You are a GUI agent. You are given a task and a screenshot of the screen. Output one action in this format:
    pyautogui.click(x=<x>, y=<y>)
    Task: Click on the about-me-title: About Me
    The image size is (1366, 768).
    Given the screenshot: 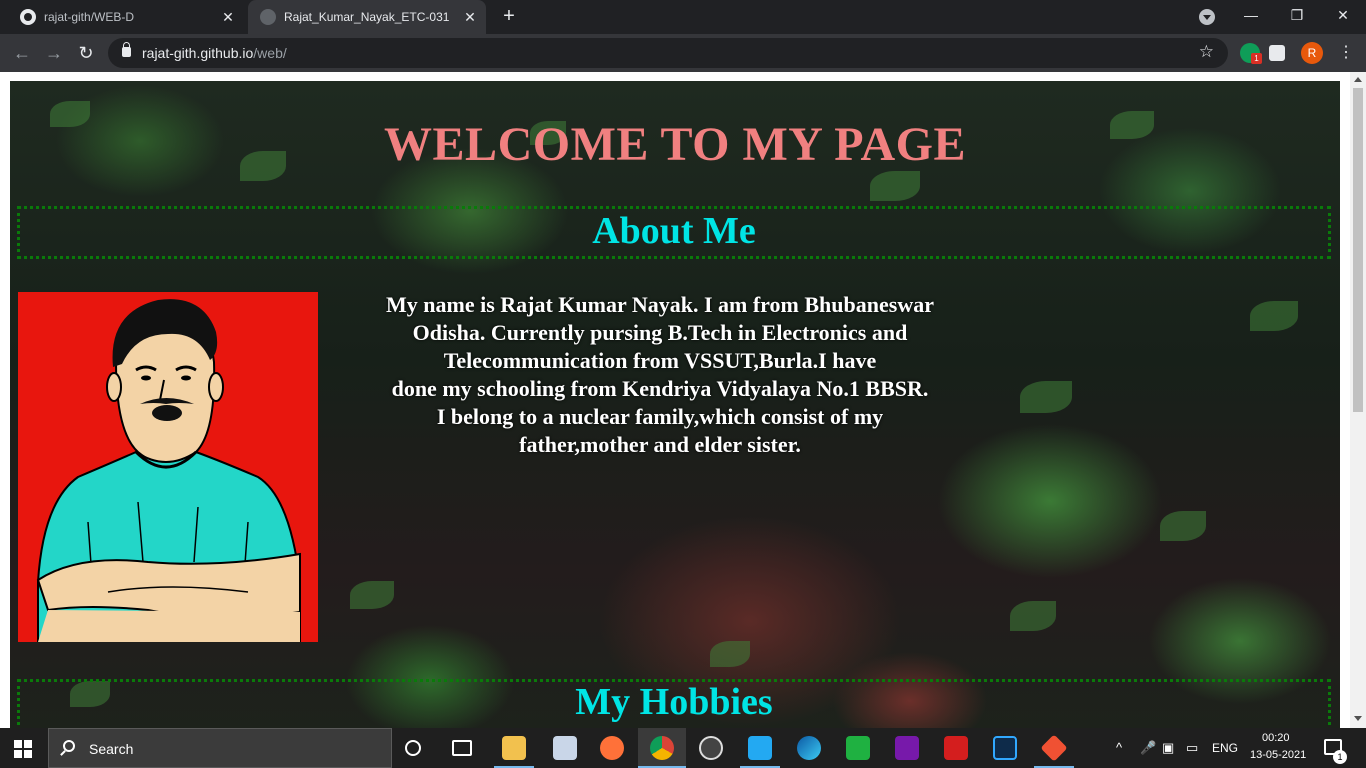 What is the action you would take?
    pyautogui.click(x=674, y=231)
    